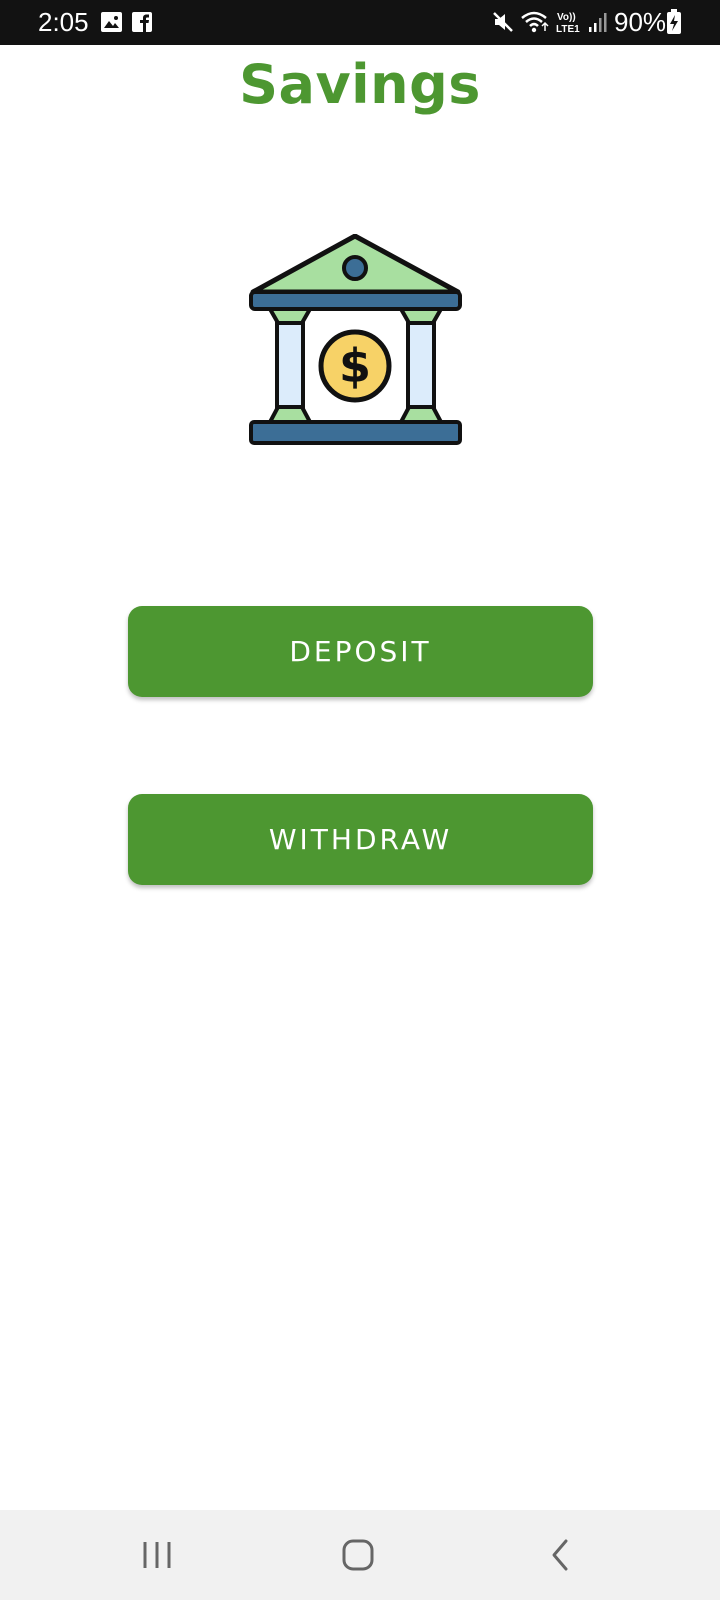  Describe the element at coordinates (566, 17) in the screenshot. I see `volte-label: Vo))` at that location.